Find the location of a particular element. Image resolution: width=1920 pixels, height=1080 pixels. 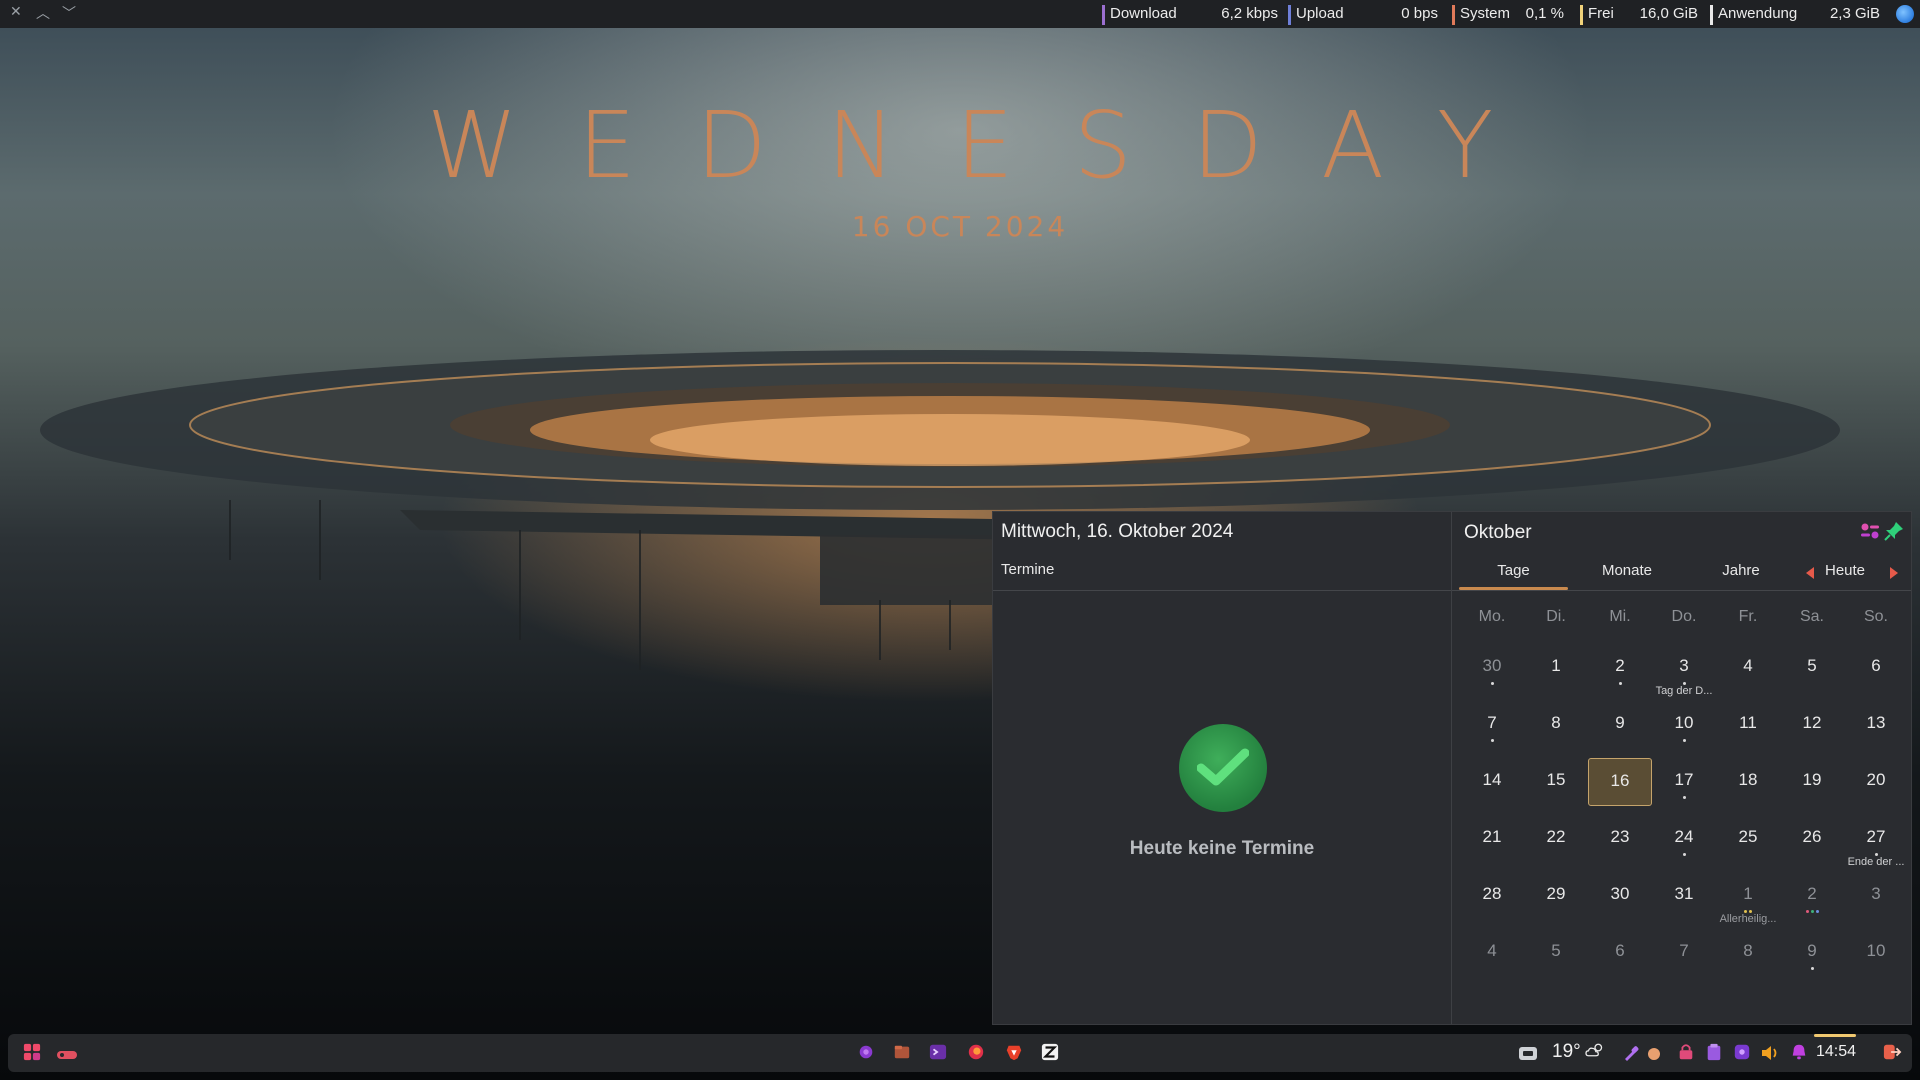

clock: 14:54 is located at coordinates (1836, 1052).